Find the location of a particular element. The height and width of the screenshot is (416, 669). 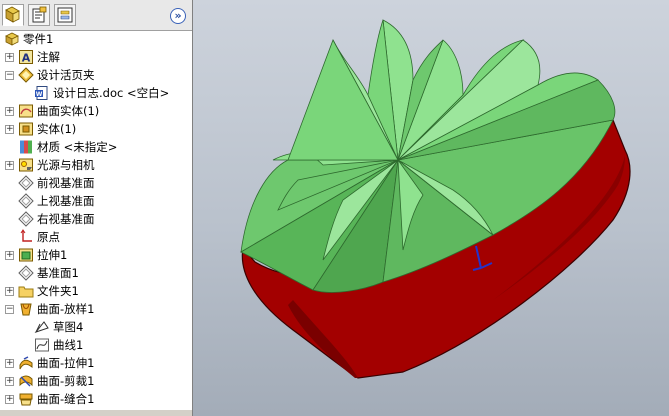

design-binder-icon is located at coordinates (26, 75).